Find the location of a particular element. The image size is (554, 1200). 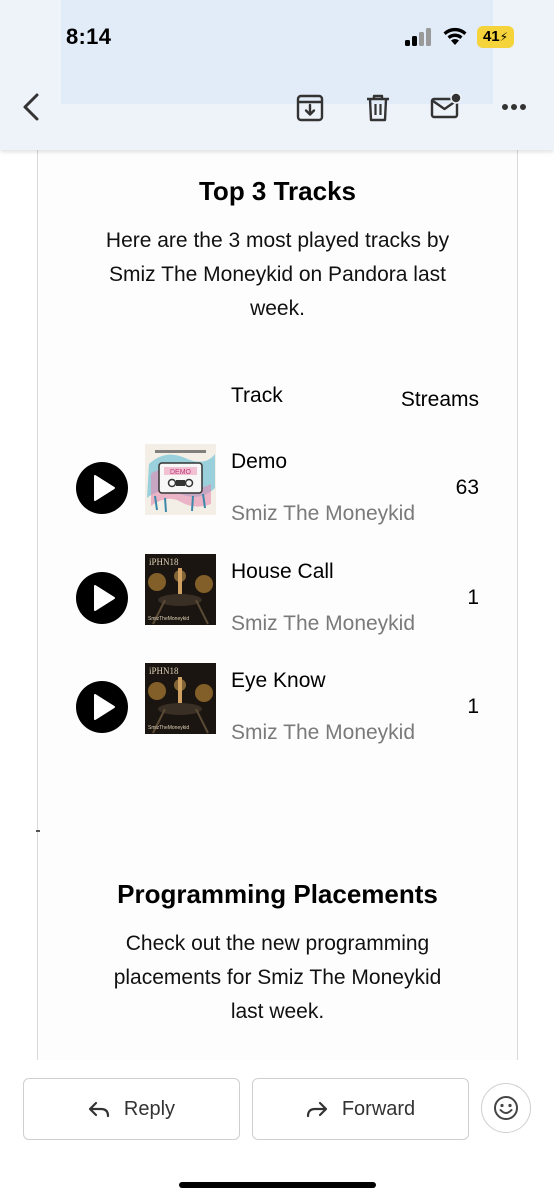

battery-indicator: 41⚡ is located at coordinates (495, 37).